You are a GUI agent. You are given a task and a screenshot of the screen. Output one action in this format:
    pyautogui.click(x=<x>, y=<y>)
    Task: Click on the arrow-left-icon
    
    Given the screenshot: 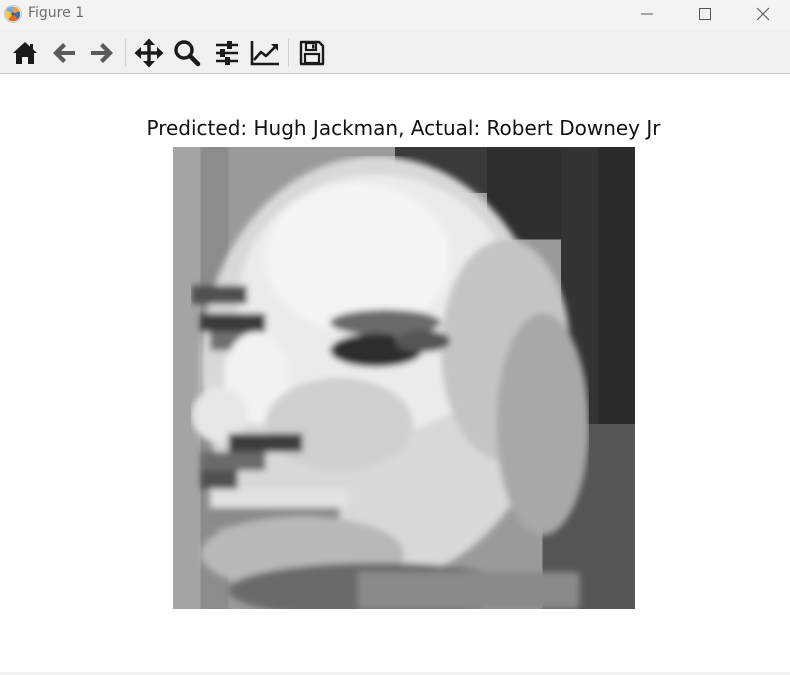 What is the action you would take?
    pyautogui.click(x=64, y=53)
    